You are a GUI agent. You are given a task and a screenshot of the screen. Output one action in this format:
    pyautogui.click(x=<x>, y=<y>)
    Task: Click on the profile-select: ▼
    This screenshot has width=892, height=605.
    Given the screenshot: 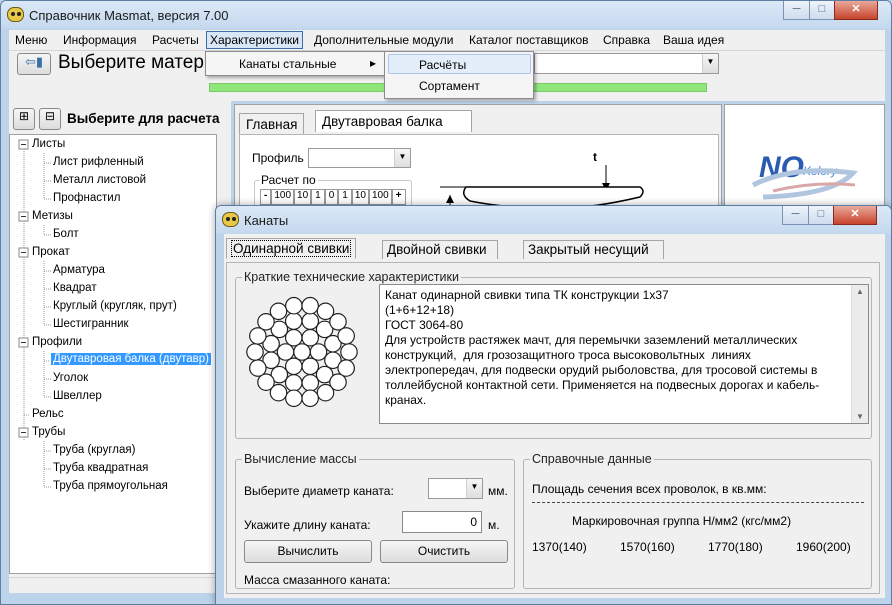 What is the action you would take?
    pyautogui.click(x=359, y=158)
    